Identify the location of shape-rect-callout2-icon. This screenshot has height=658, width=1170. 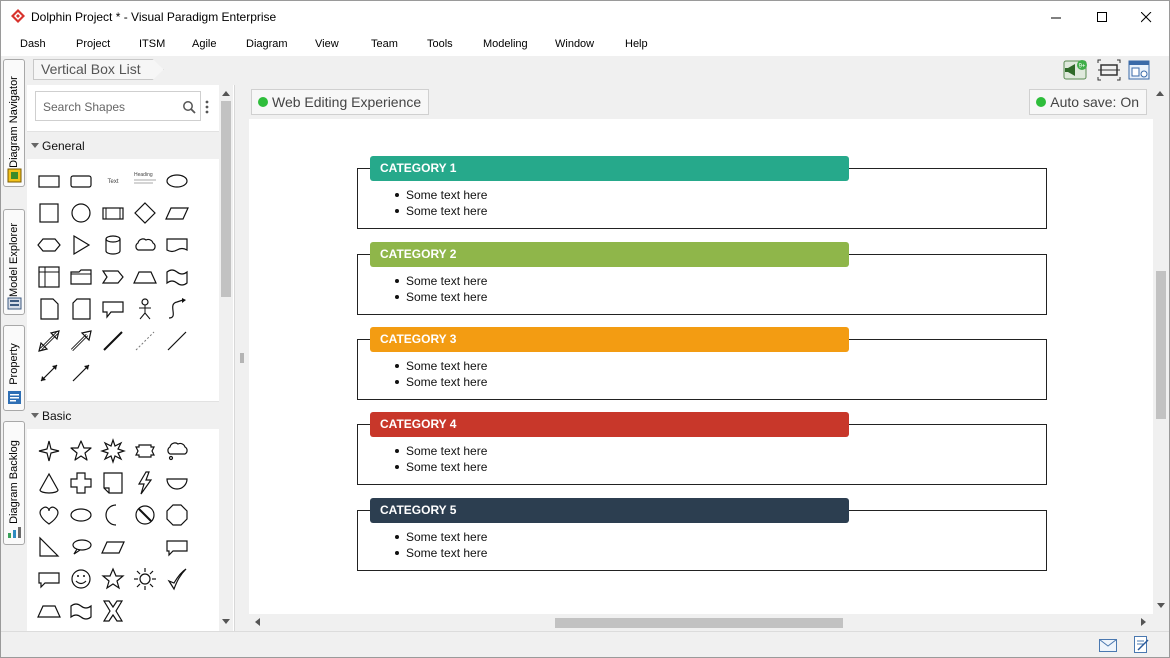
(49, 579).